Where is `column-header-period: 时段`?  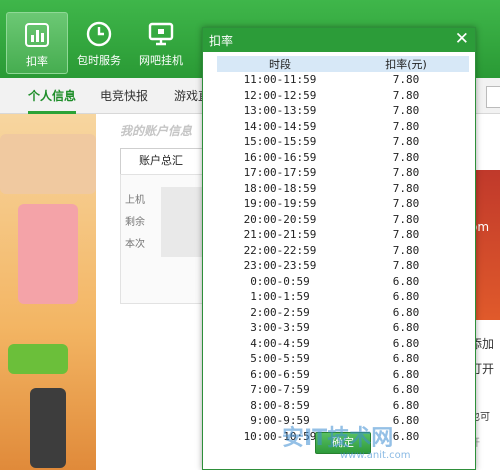 column-header-period: 时段 is located at coordinates (280, 64).